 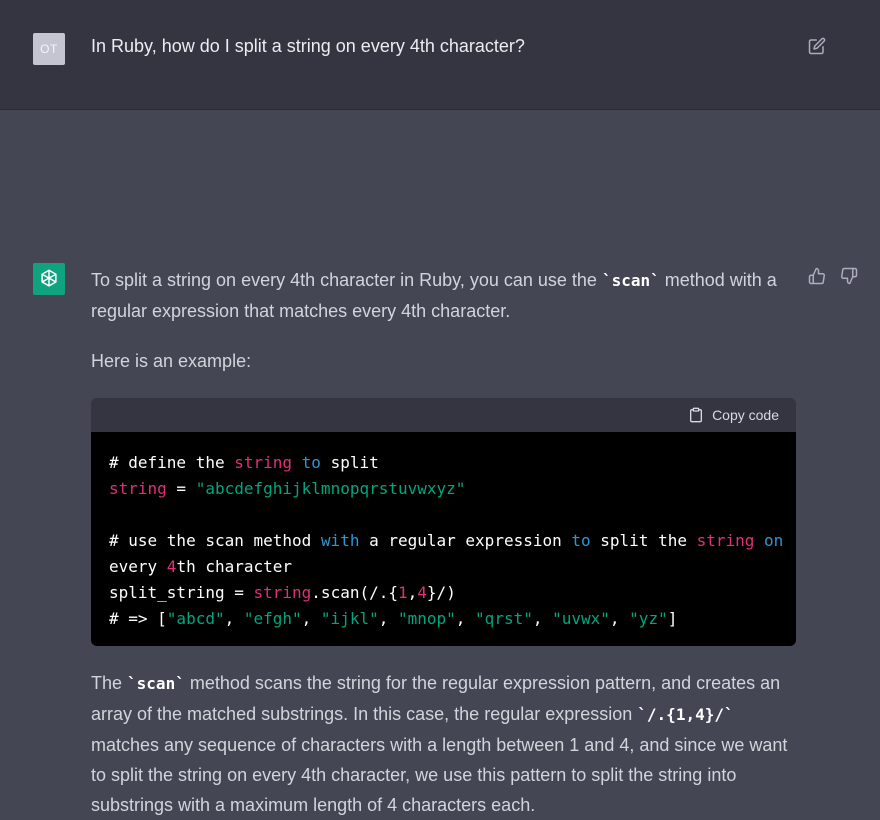 I want to click on result-array-item: "mnop", so click(x=426, y=618).